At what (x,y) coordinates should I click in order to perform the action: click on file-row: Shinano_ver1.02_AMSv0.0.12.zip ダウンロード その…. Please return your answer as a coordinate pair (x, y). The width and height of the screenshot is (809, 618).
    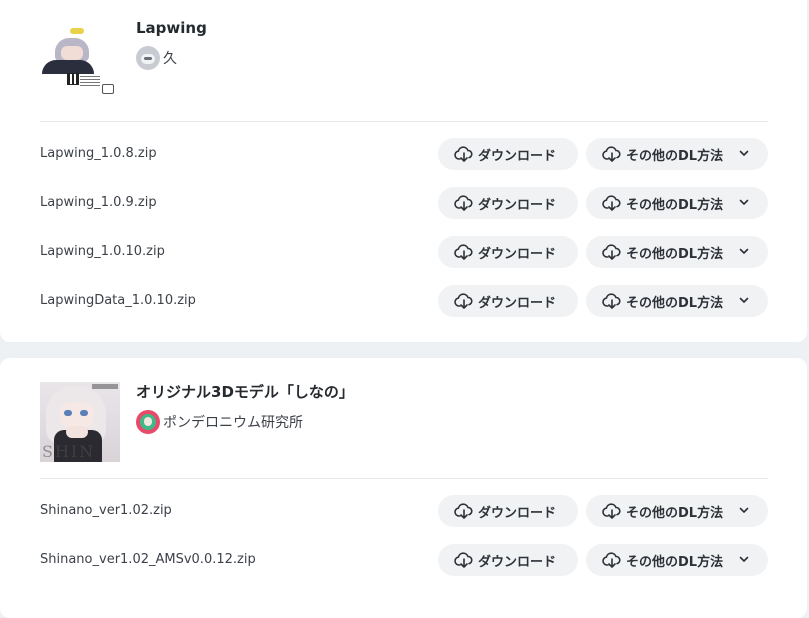
    Looking at the image, I should click on (404, 560).